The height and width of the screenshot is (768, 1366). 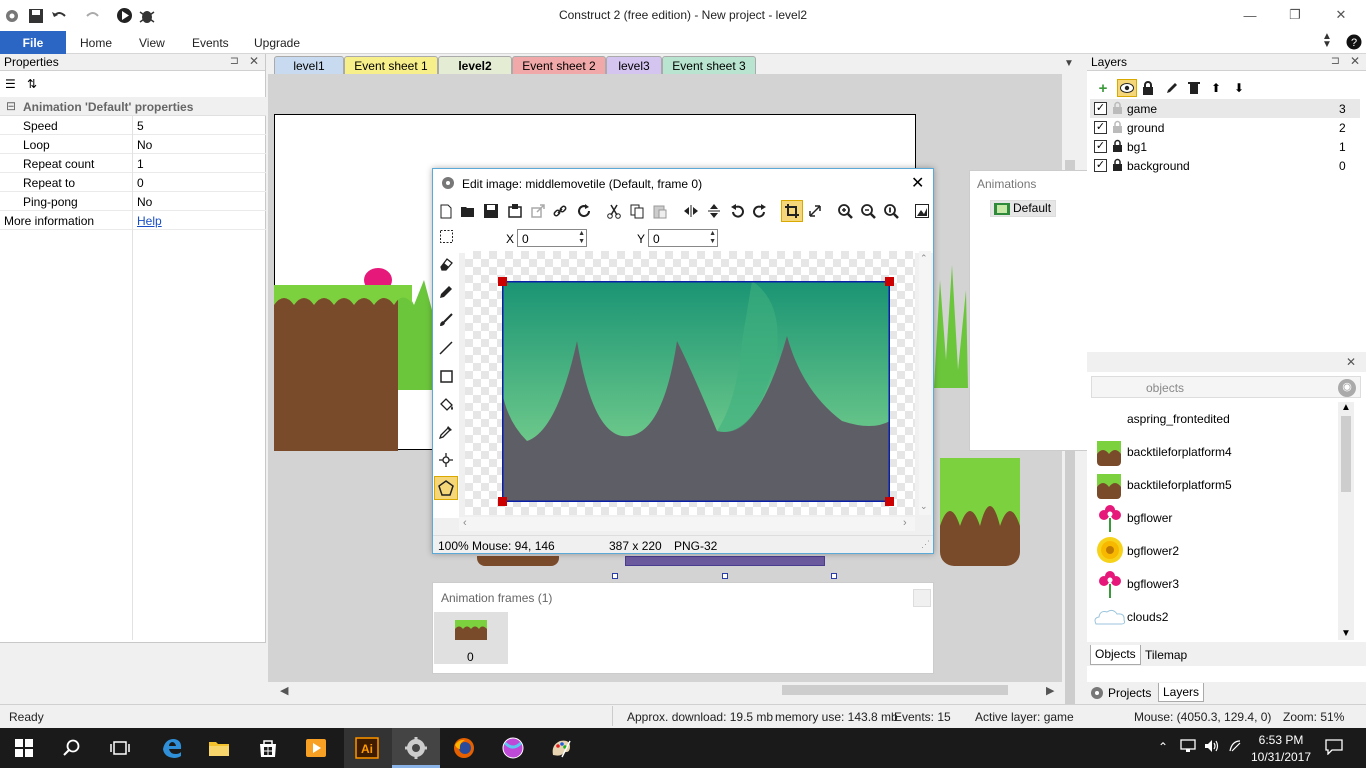 I want to click on properties-section: ⊟ Animation 'Default' properties, so click(x=133, y=106).